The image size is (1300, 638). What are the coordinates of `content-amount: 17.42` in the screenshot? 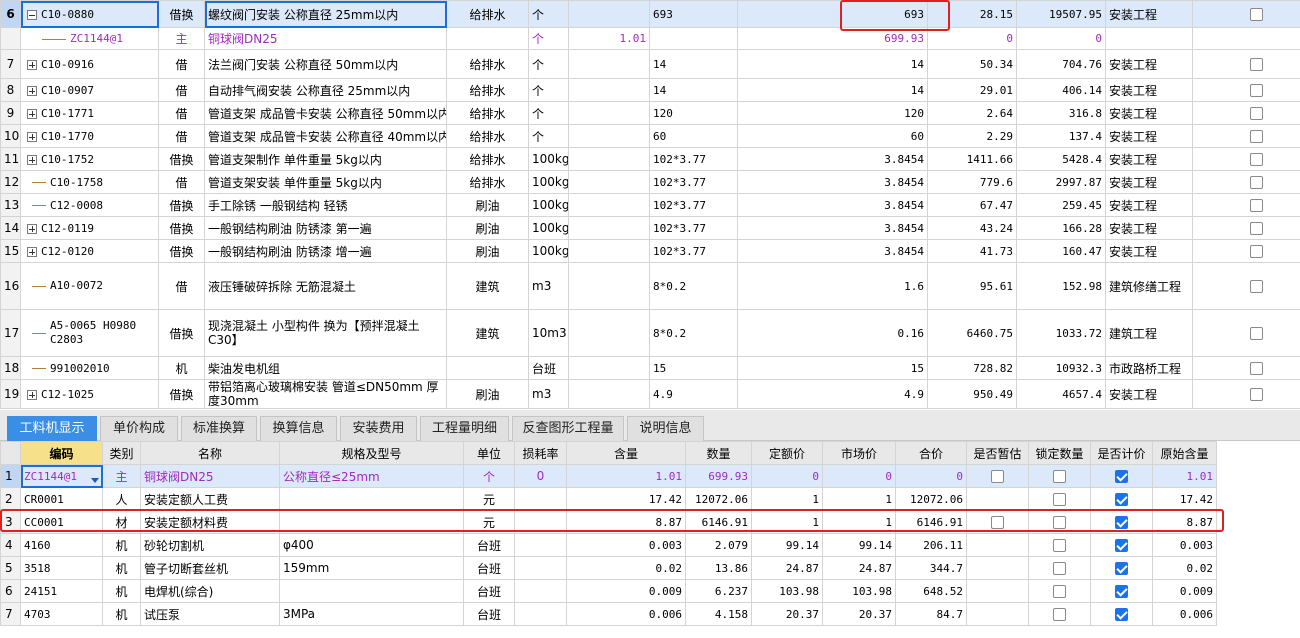 It's located at (626, 499).